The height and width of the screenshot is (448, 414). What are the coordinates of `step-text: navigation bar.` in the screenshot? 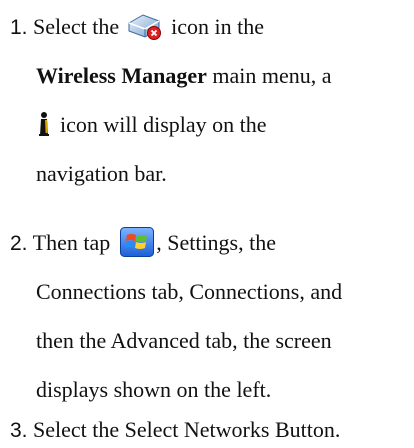 It's located at (101, 173).